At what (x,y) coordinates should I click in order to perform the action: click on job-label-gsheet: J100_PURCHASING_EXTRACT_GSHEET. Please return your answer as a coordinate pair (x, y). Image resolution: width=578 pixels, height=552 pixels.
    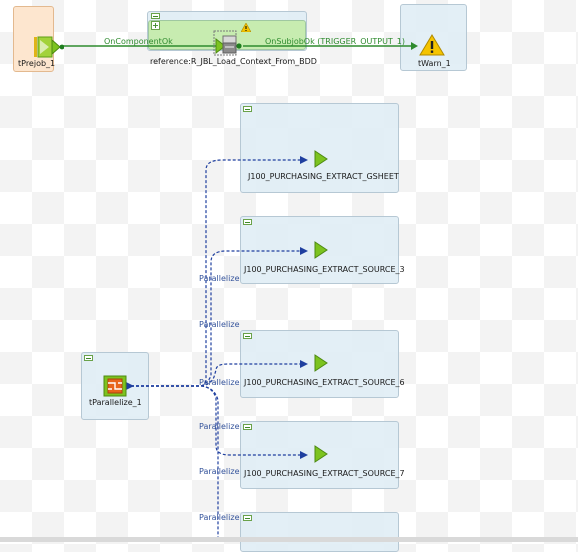
    Looking at the image, I should click on (323, 176).